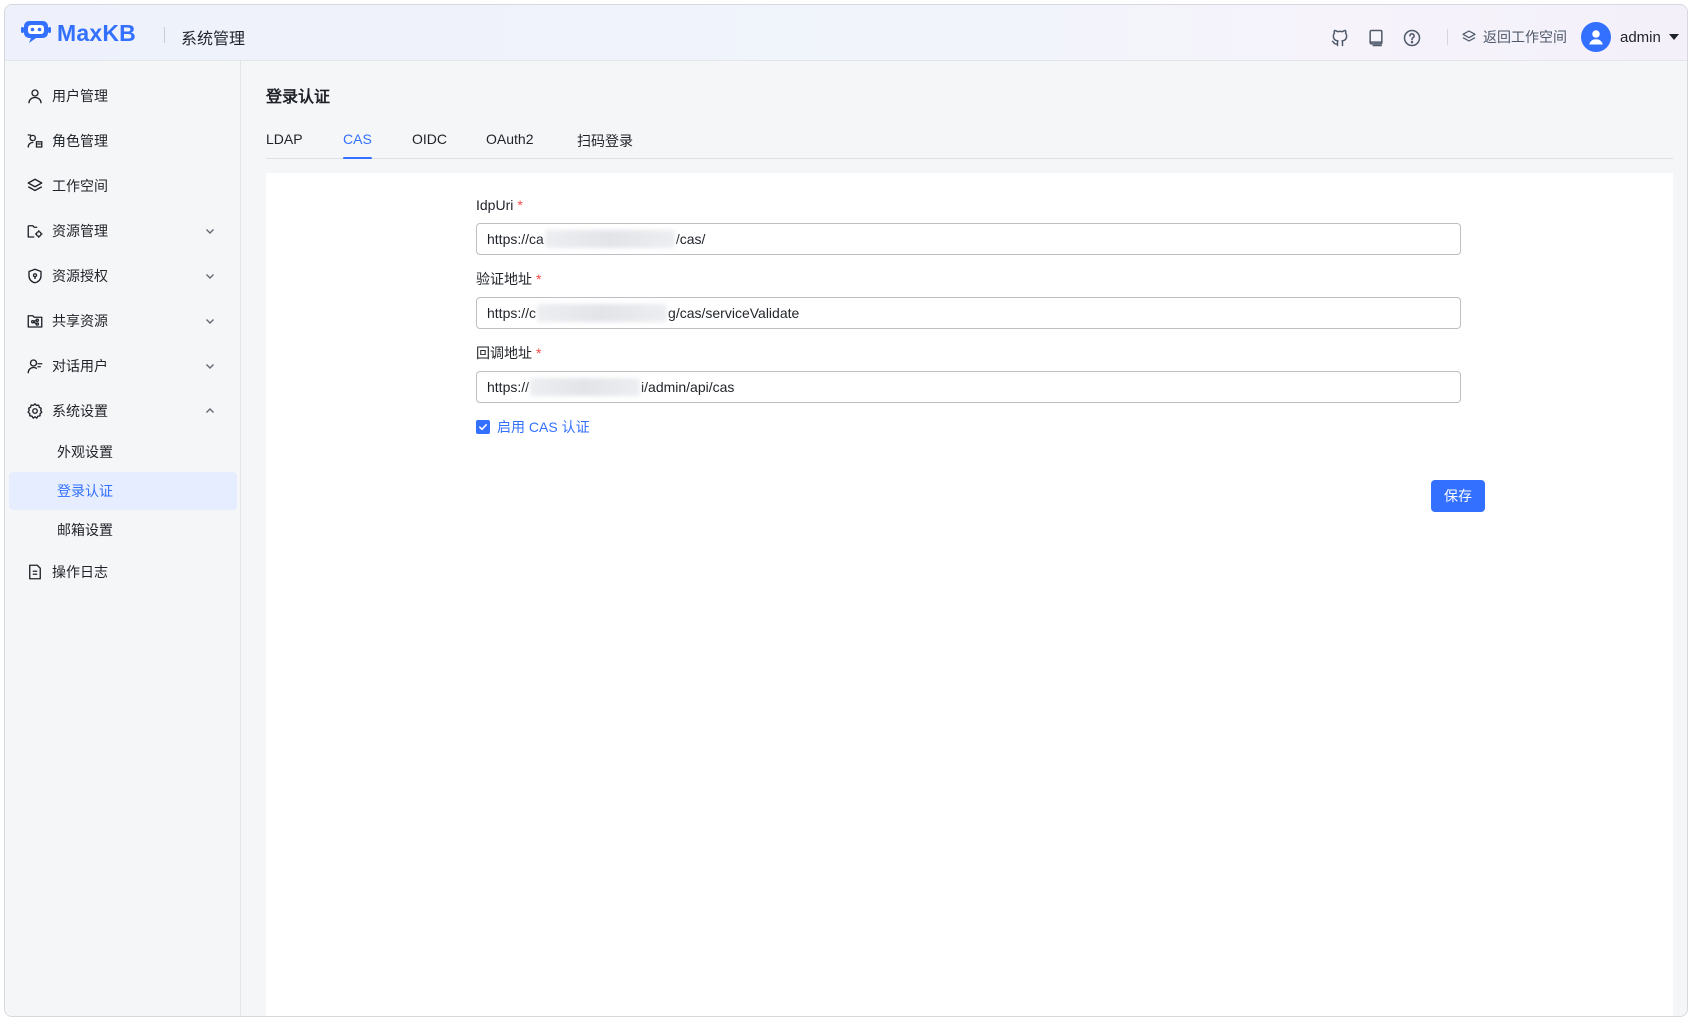 The width and height of the screenshot is (1692, 1021). Describe the element at coordinates (543, 427) in the screenshot. I see `enable-cas-label: 启用 CAS 认证` at that location.